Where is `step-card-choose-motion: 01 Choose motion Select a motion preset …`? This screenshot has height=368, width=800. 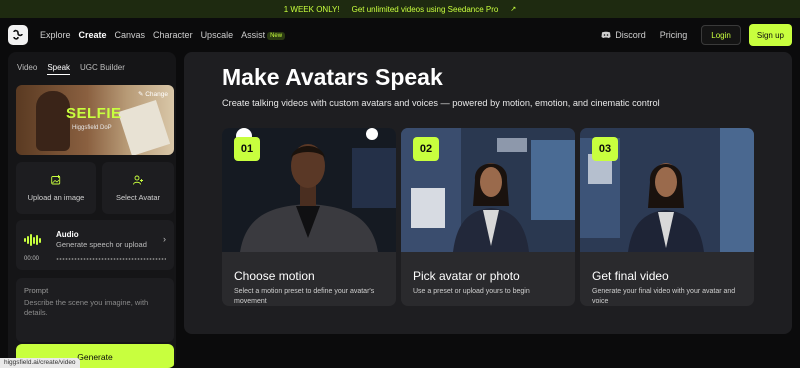 step-card-choose-motion: 01 Choose motion Select a motion preset … is located at coordinates (309, 217).